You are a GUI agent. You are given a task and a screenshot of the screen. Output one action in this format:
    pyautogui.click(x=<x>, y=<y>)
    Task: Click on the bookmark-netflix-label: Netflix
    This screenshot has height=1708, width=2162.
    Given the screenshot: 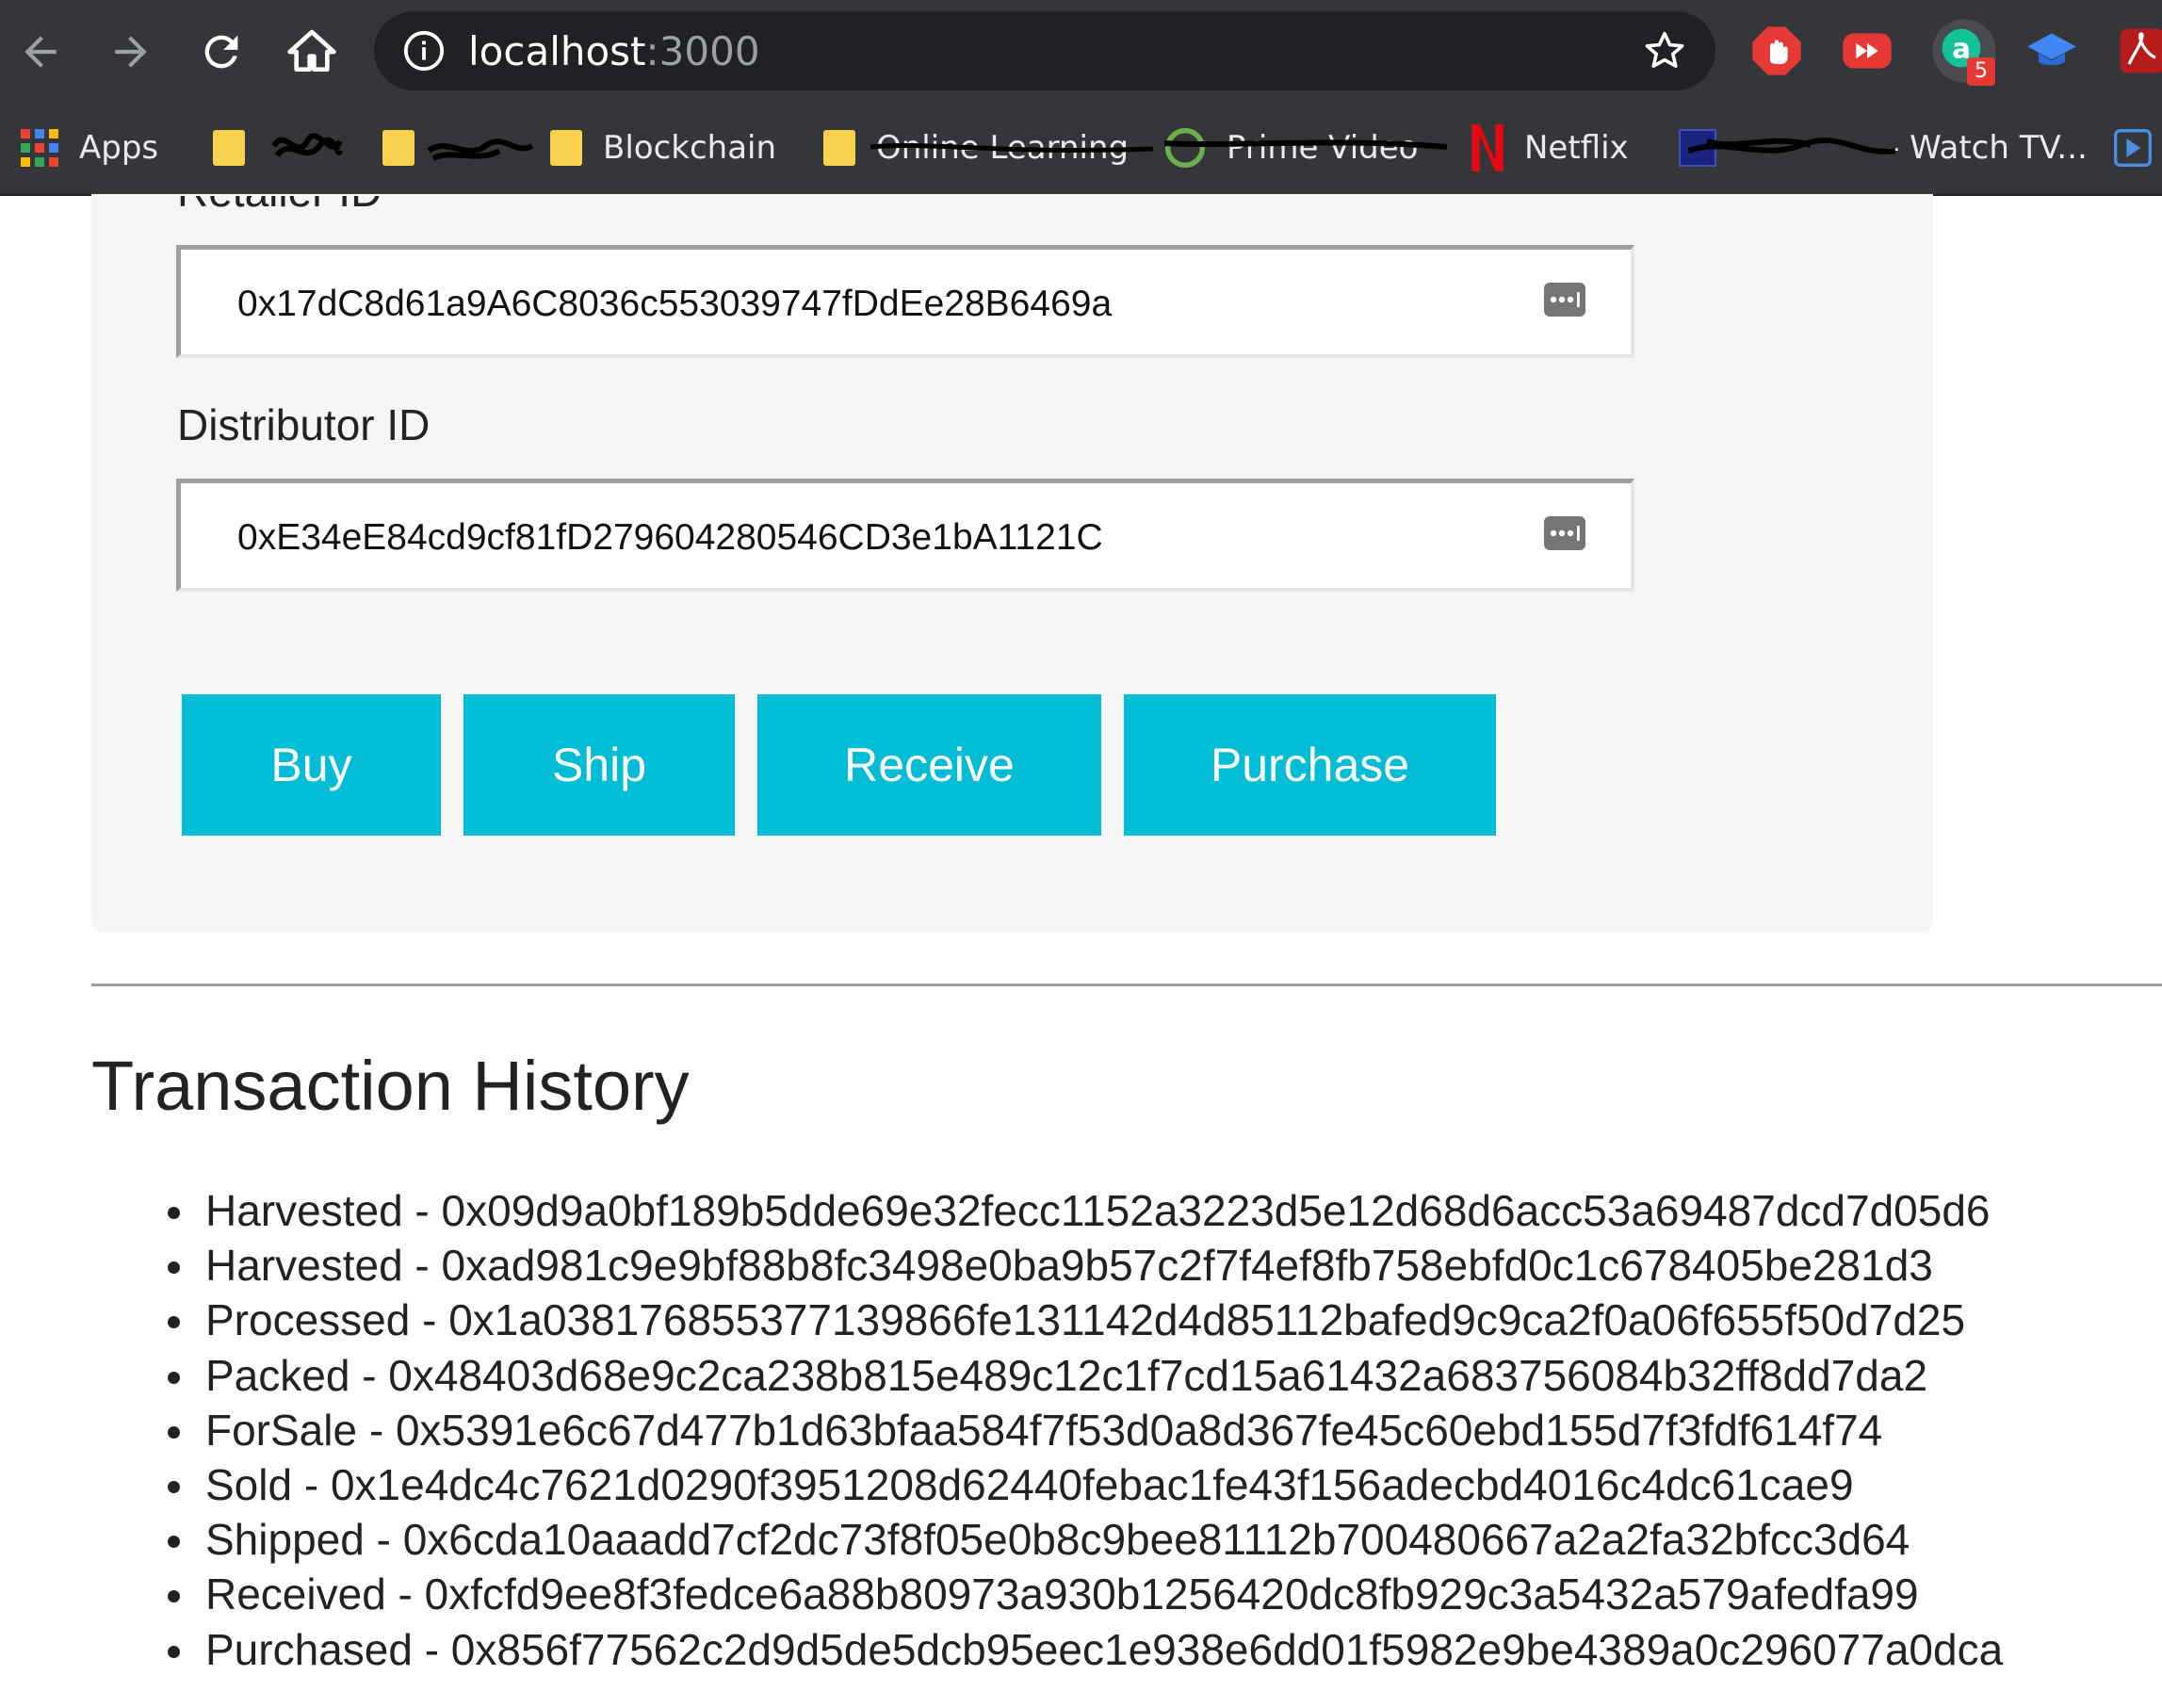 What is the action you would take?
    pyautogui.click(x=1576, y=148)
    